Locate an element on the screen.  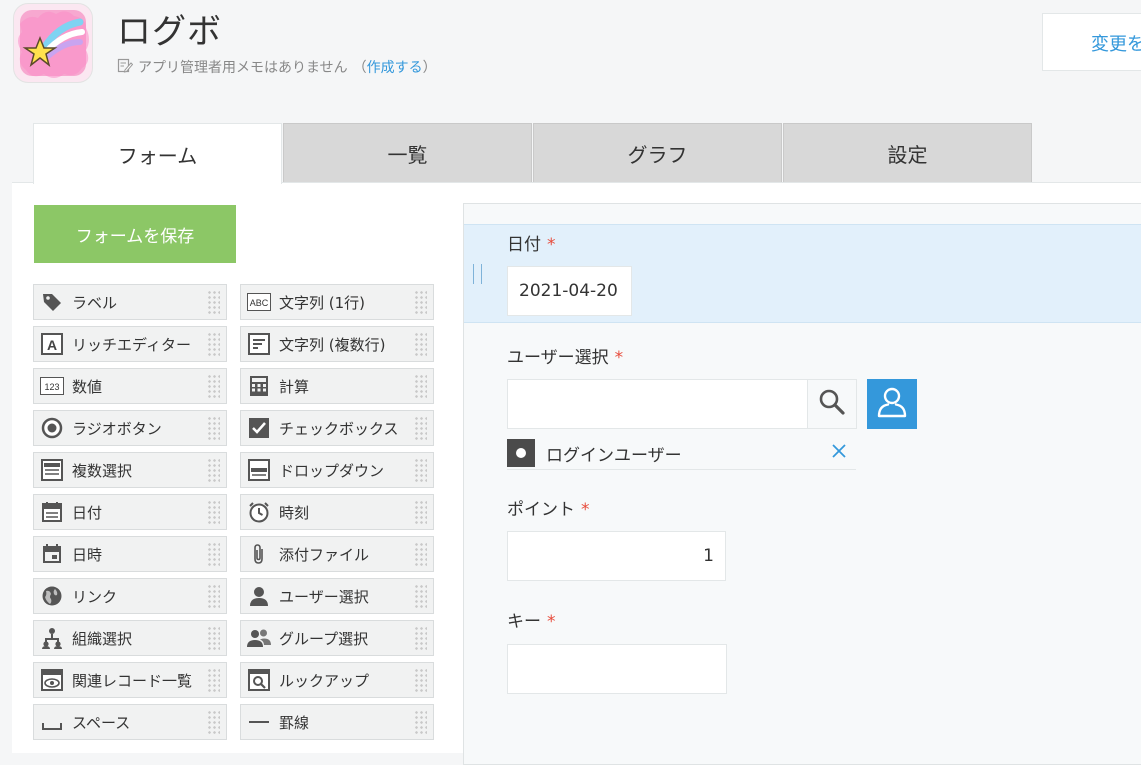
part-rich-editor: A リッチエディター is located at coordinates (130, 344).